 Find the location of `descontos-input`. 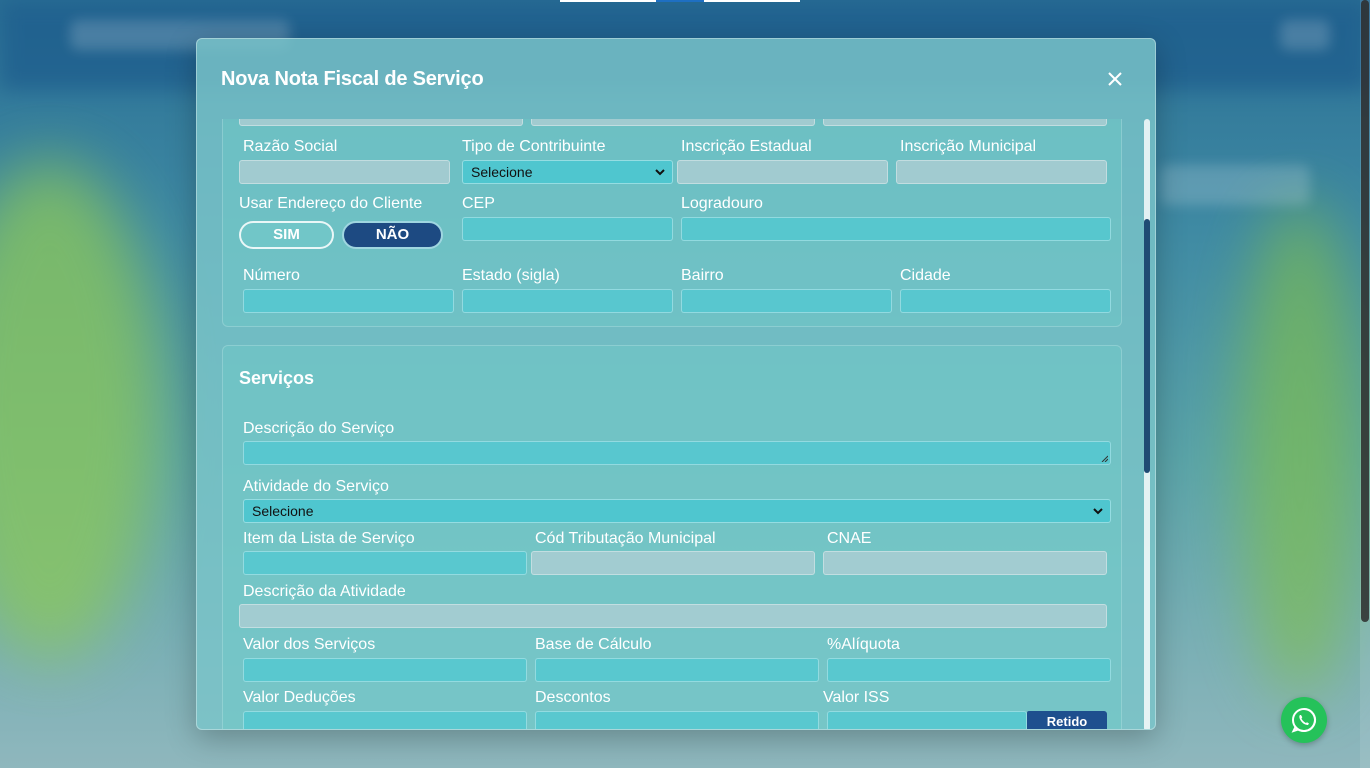

descontos-input is located at coordinates (677, 720).